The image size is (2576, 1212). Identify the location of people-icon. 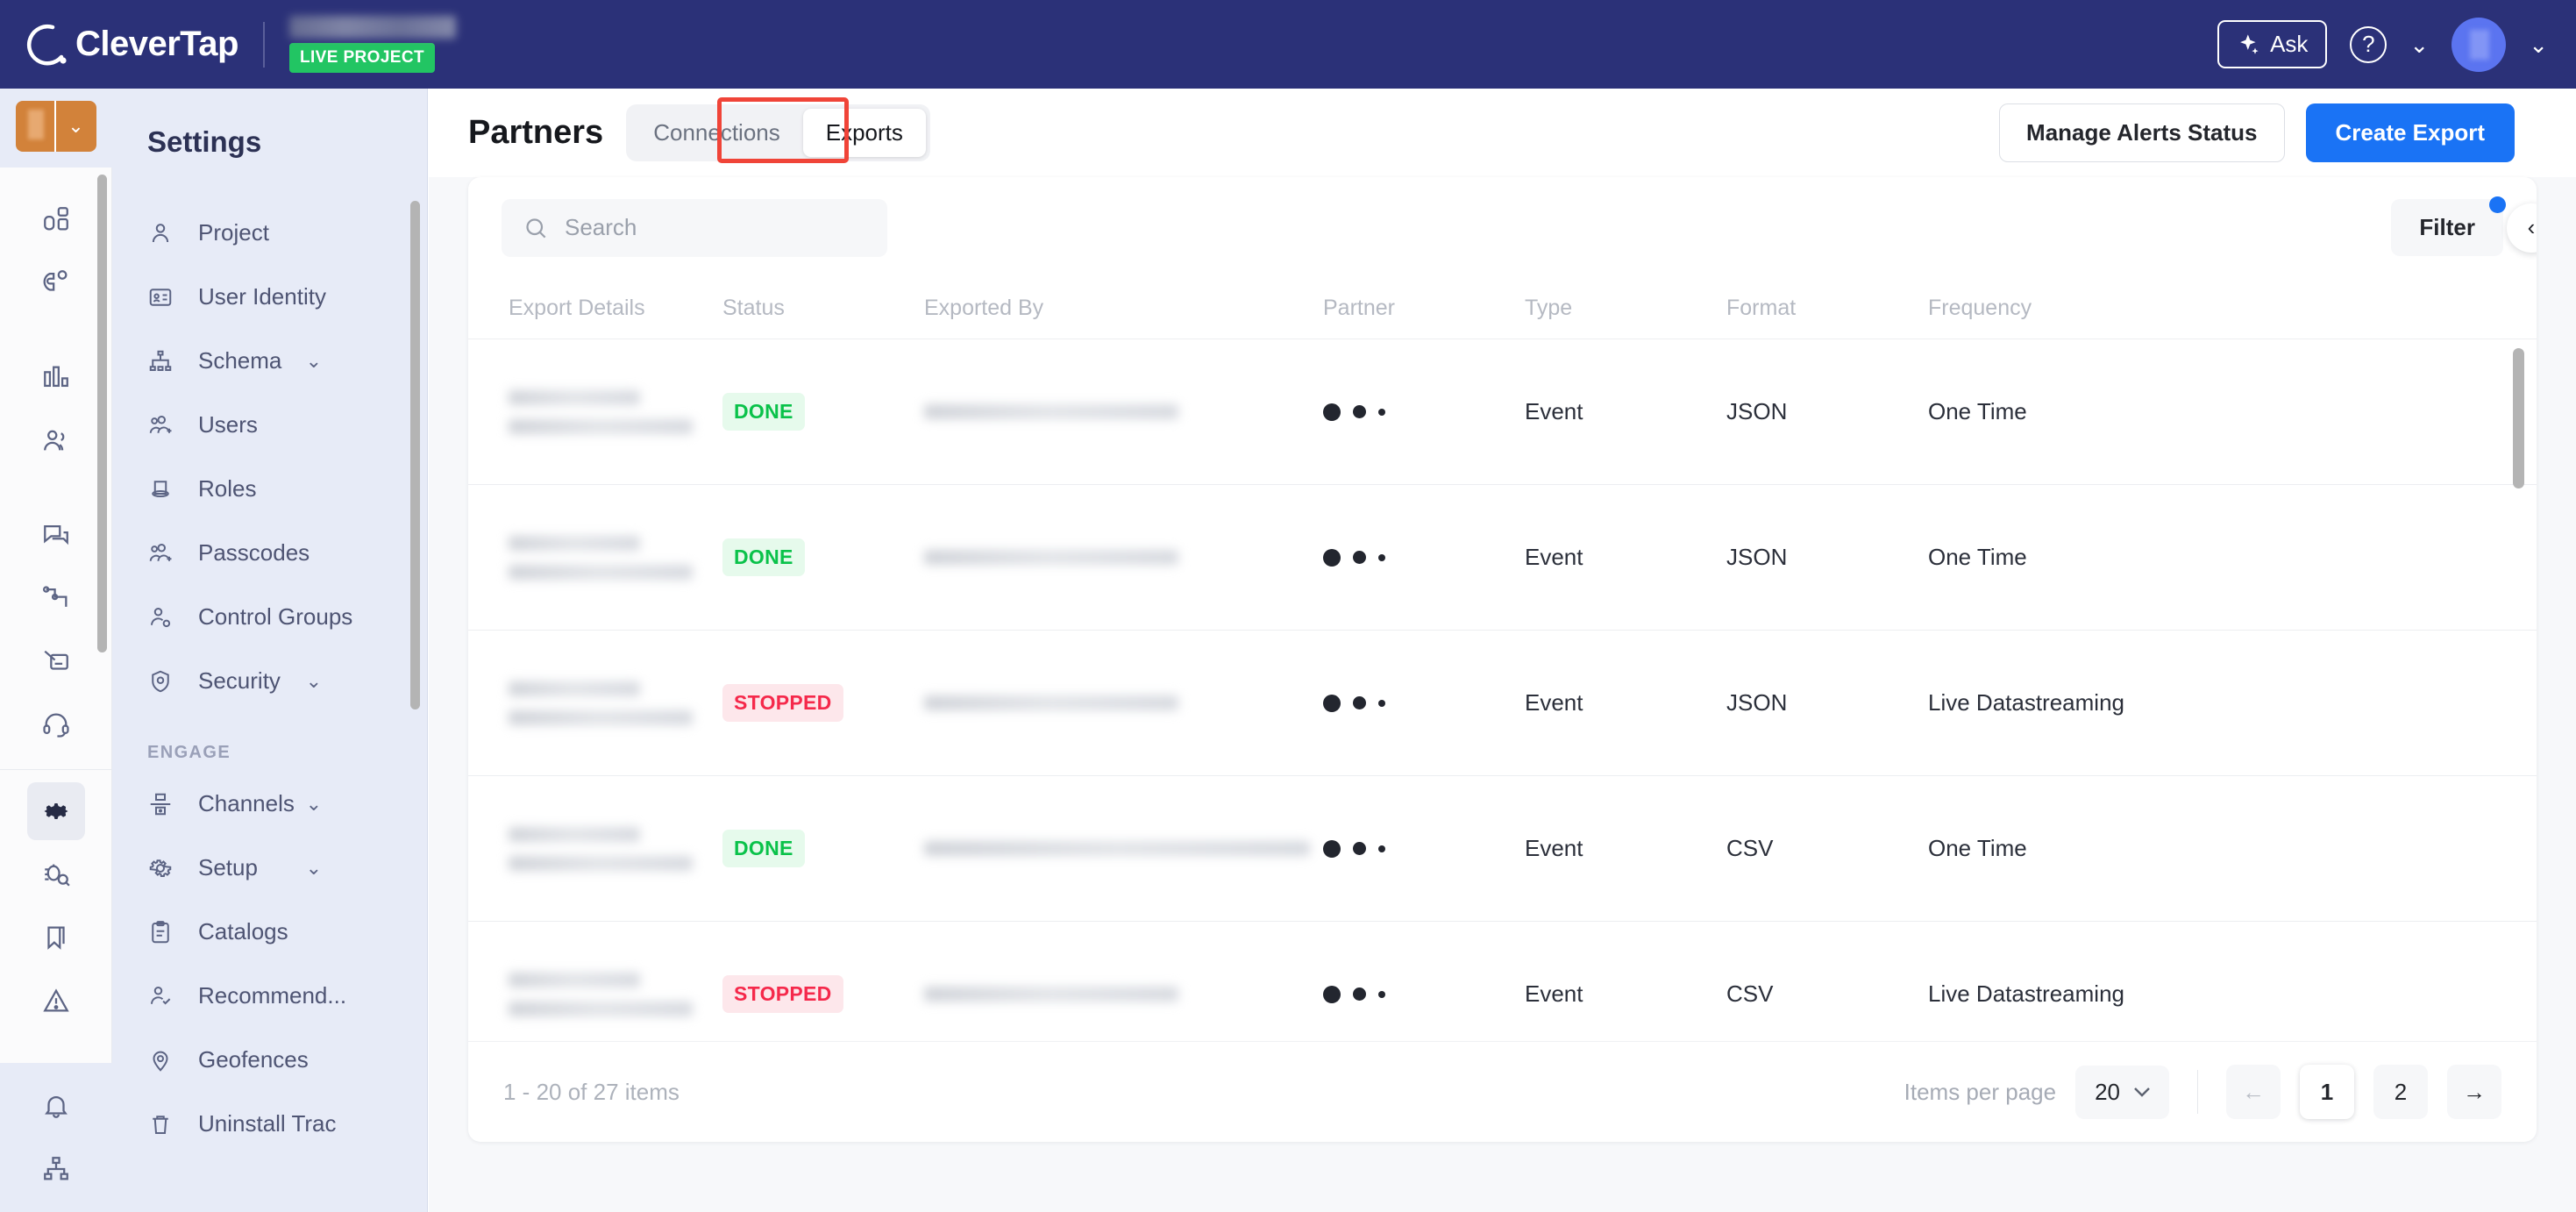
(56, 440).